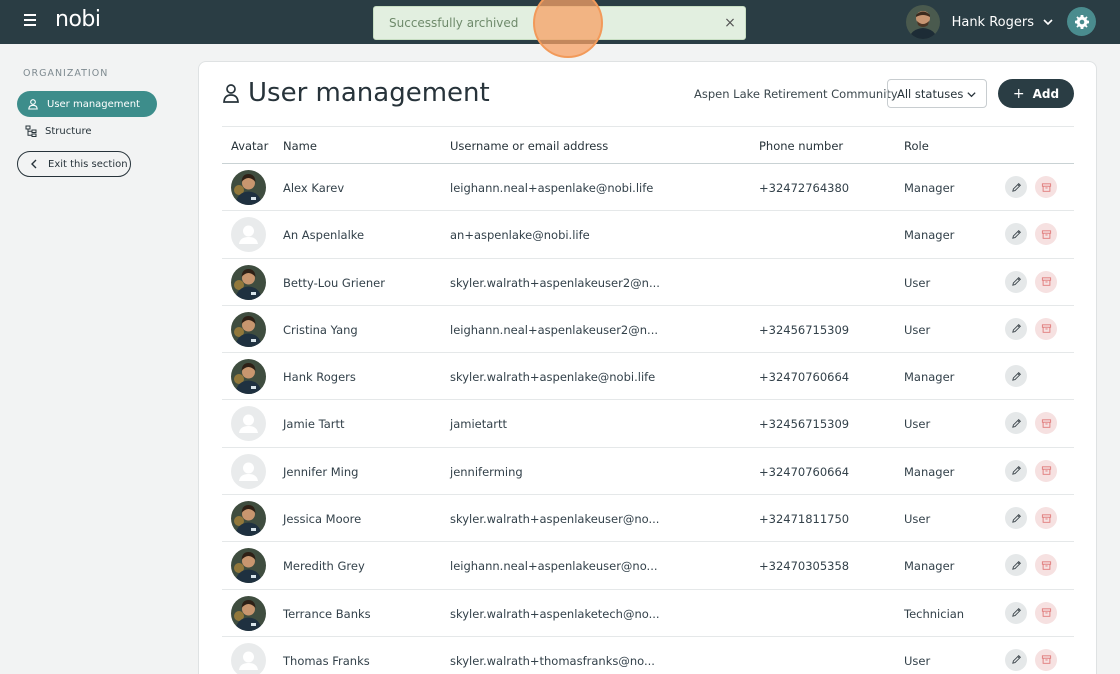 The width and height of the screenshot is (1120, 674). I want to click on sidebar-item-structure: Structure, so click(87, 131).